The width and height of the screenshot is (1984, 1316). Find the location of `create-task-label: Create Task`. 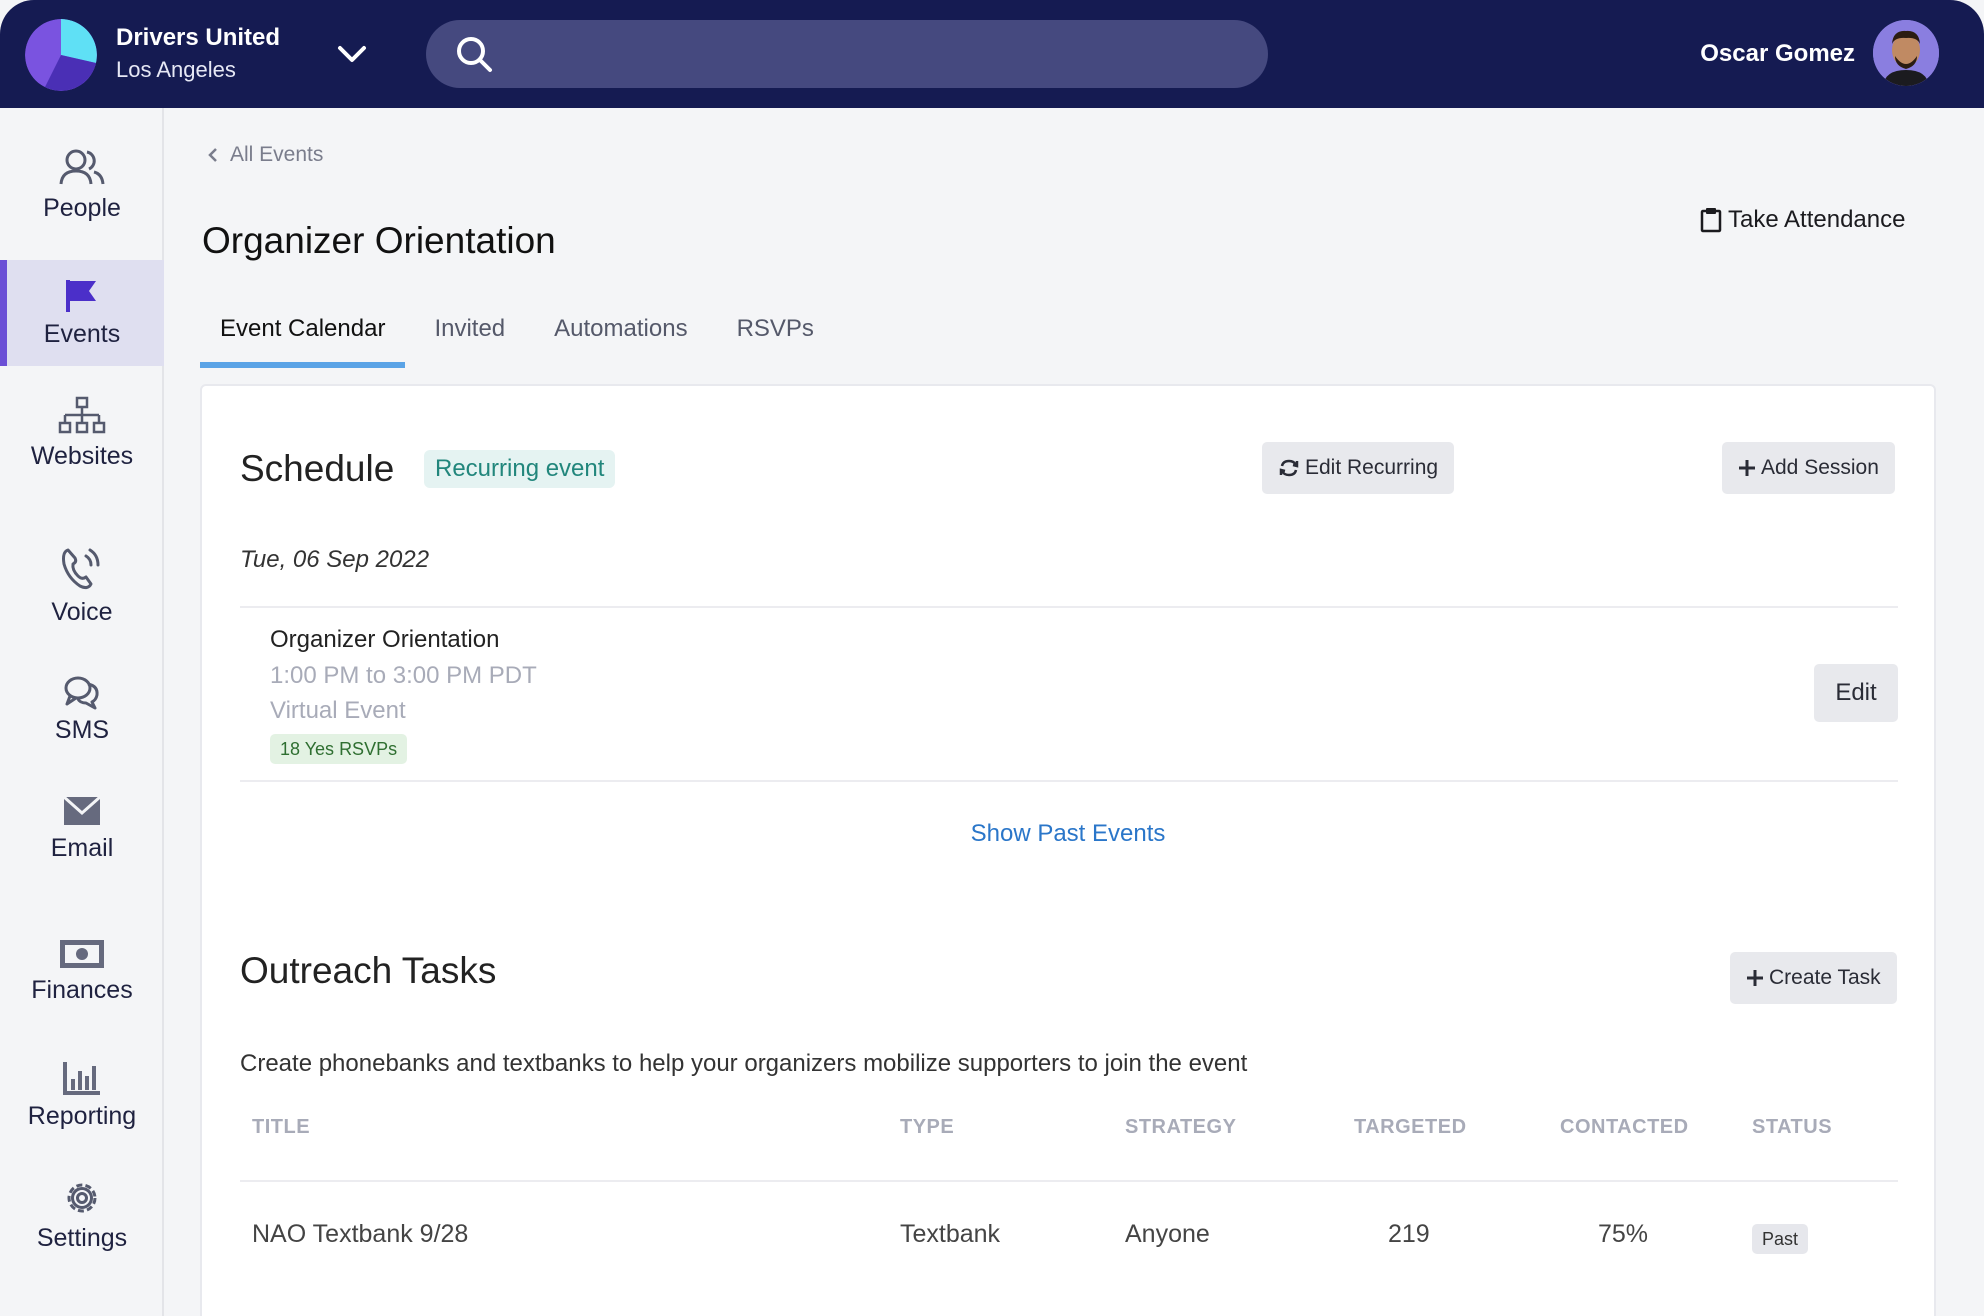

create-task-label: Create Task is located at coordinates (1825, 977).